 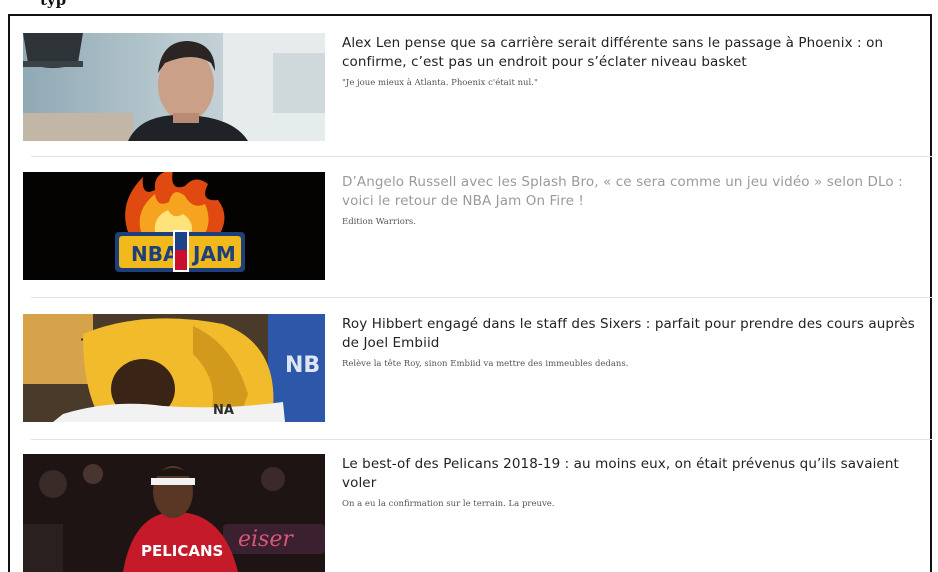 I want to click on article-thumbnail-4: eiser PELICANS, so click(x=174, y=513).